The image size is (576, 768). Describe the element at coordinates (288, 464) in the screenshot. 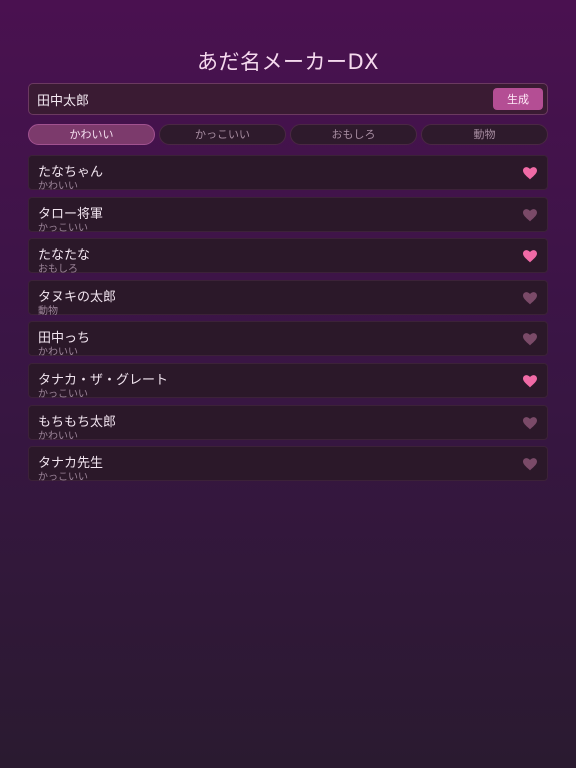

I see `list-item: タナカ先生 かっこいい` at that location.